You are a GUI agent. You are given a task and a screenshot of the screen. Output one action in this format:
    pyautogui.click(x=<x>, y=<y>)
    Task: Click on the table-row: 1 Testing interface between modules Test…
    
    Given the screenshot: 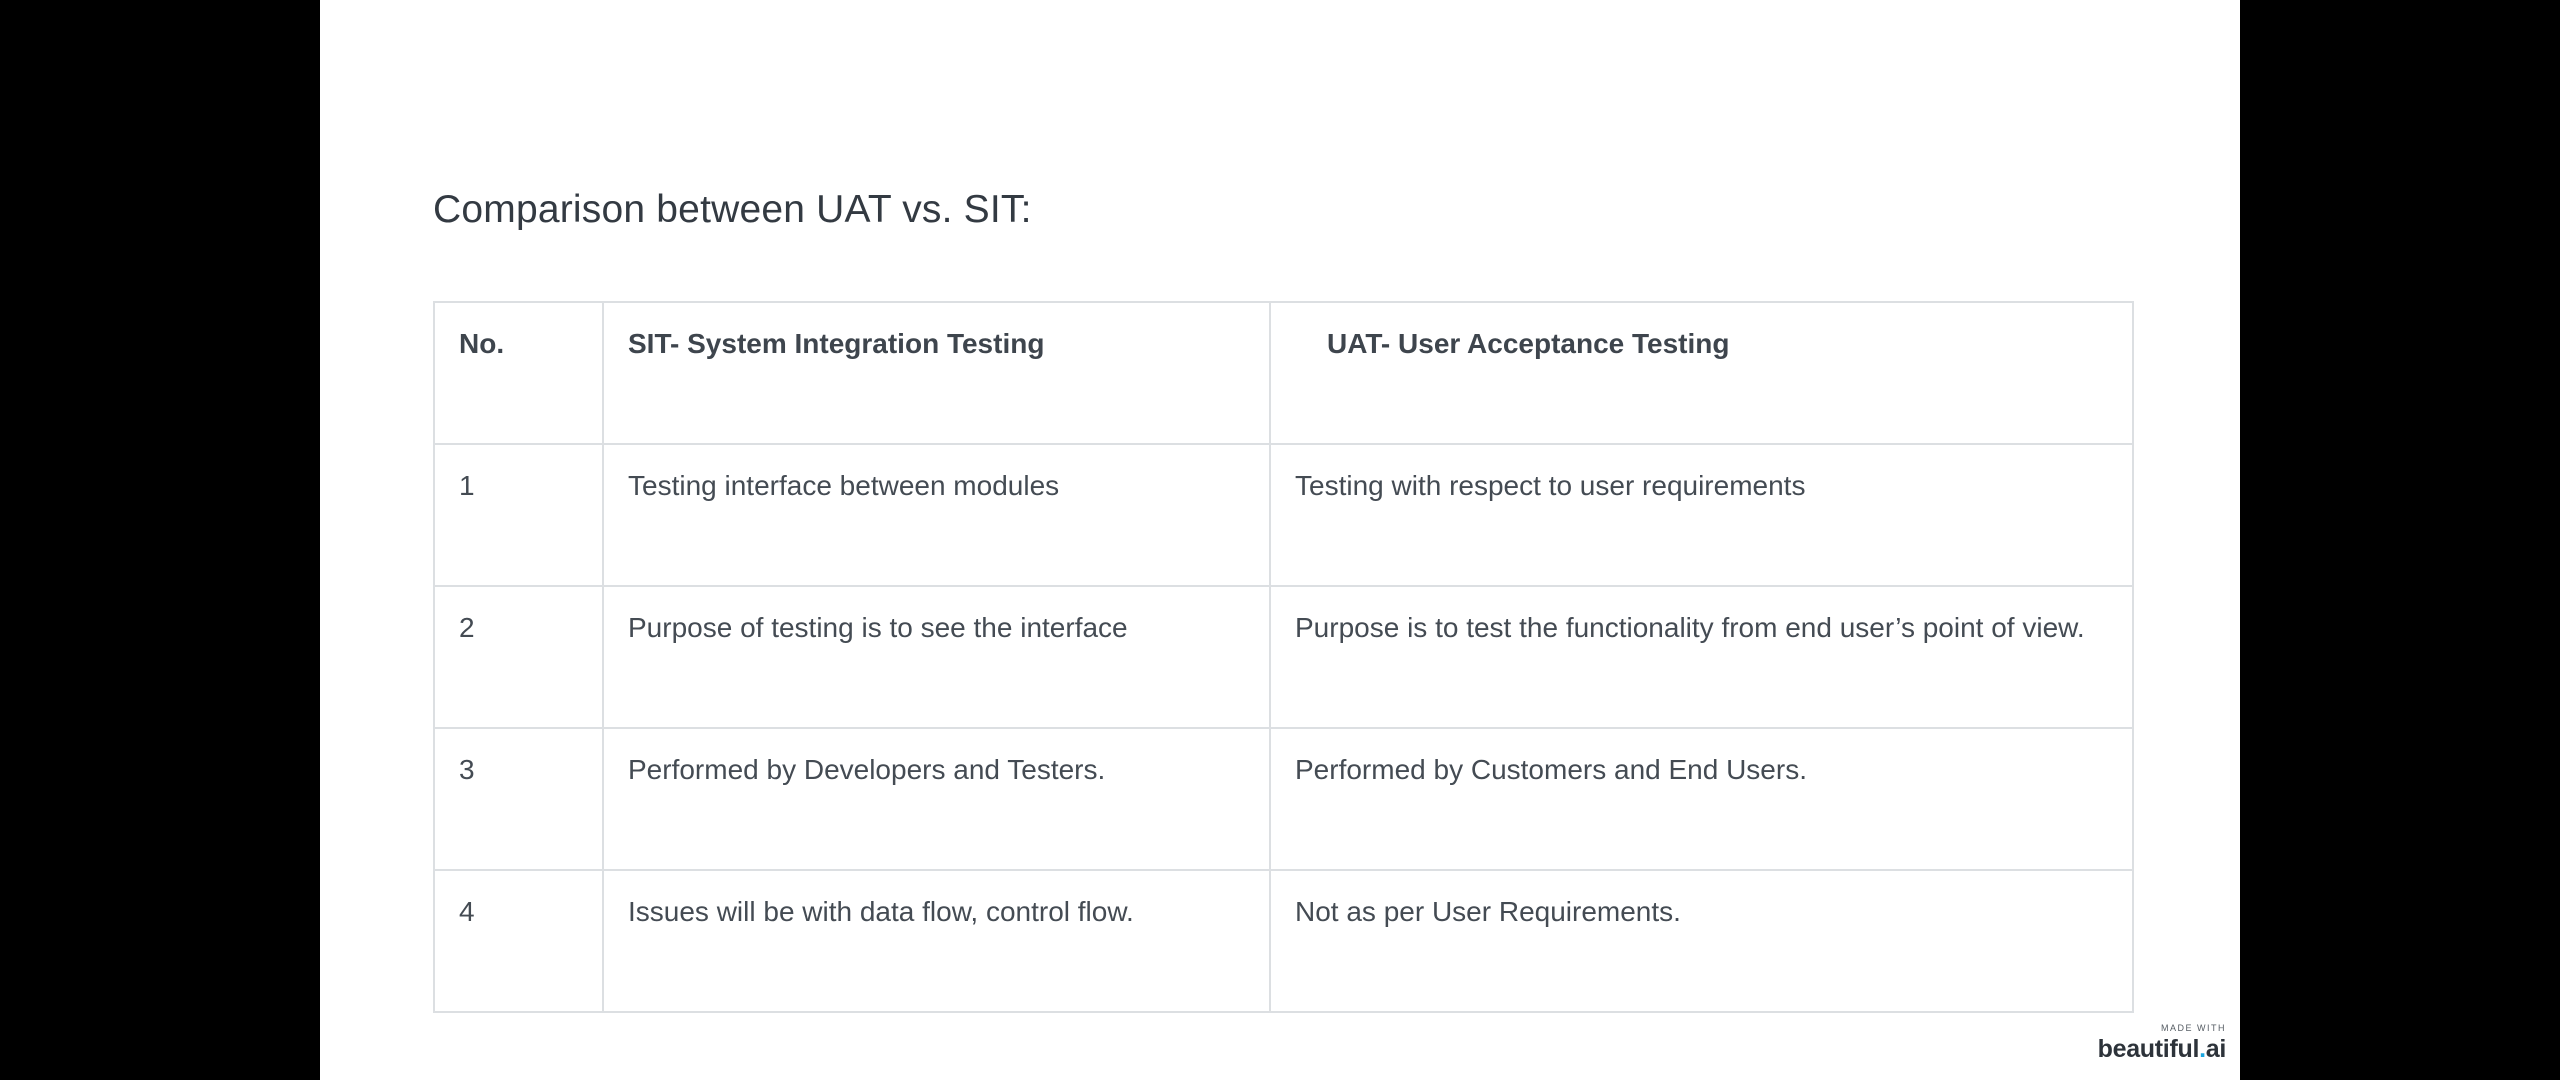 What is the action you would take?
    pyautogui.click(x=1283, y=515)
    